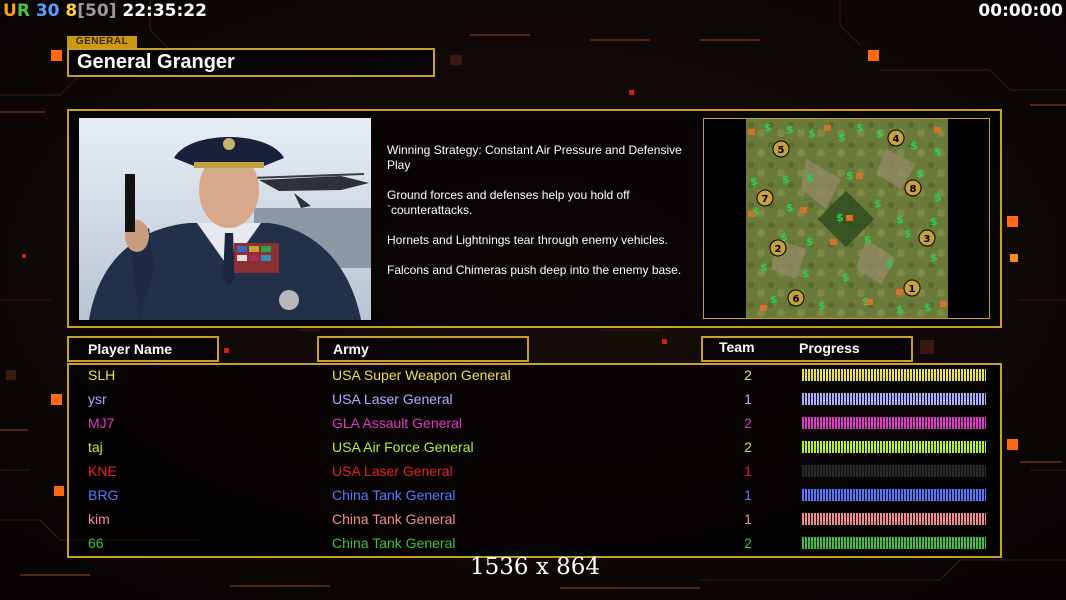  What do you see at coordinates (71, 11) in the screenshot?
I see `hud-8: 8` at bounding box center [71, 11].